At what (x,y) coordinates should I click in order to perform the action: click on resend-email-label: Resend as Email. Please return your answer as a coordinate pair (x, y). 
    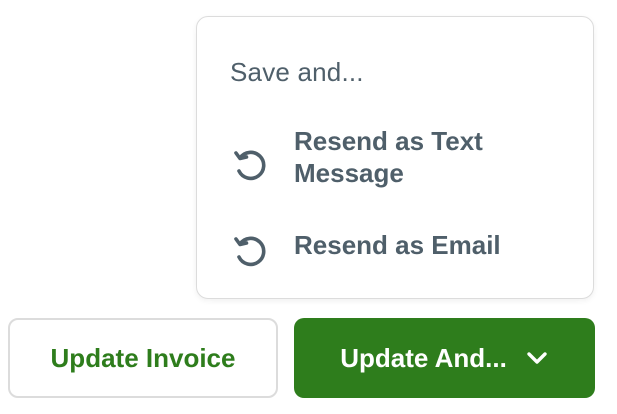
    Looking at the image, I should click on (397, 245).